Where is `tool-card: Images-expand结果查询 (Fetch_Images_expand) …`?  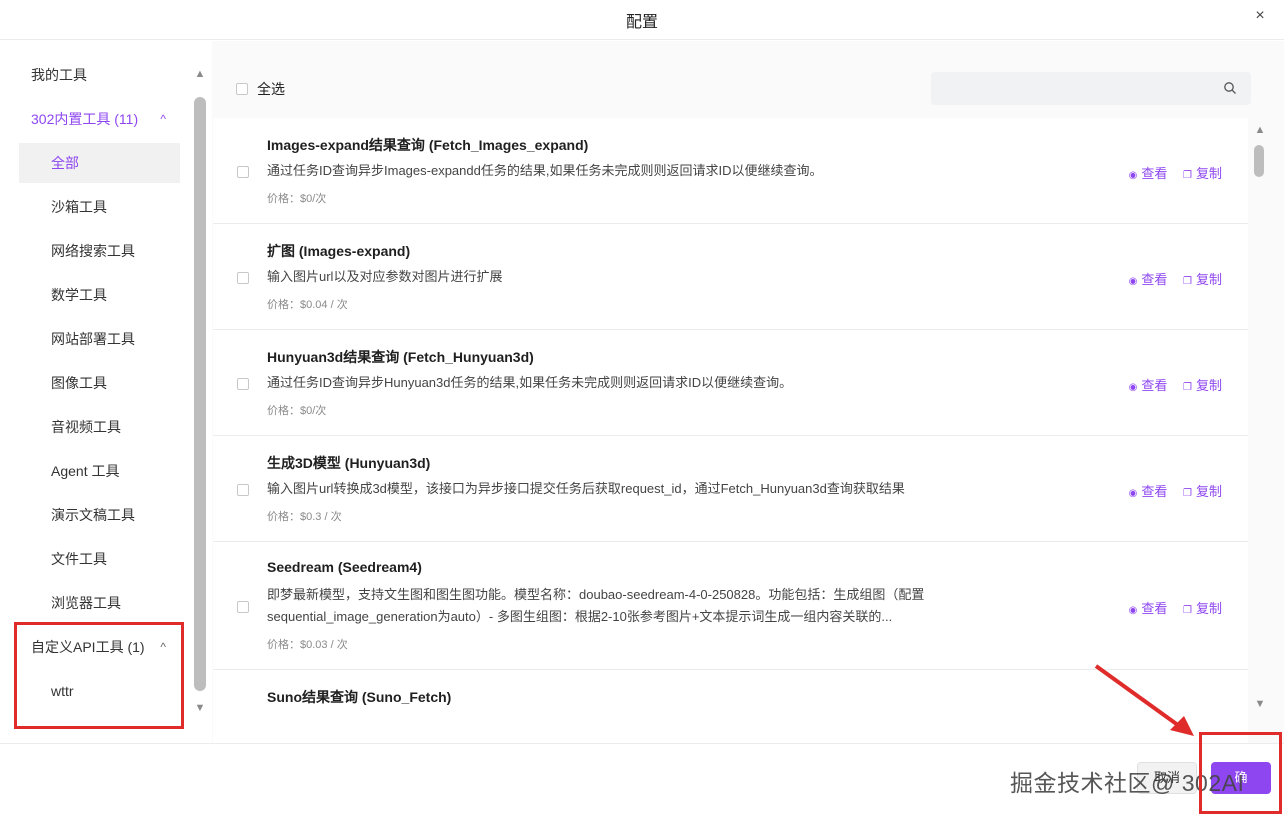
tool-card: Images-expand结果查询 (Fetch_Images_expand) … is located at coordinates (730, 171).